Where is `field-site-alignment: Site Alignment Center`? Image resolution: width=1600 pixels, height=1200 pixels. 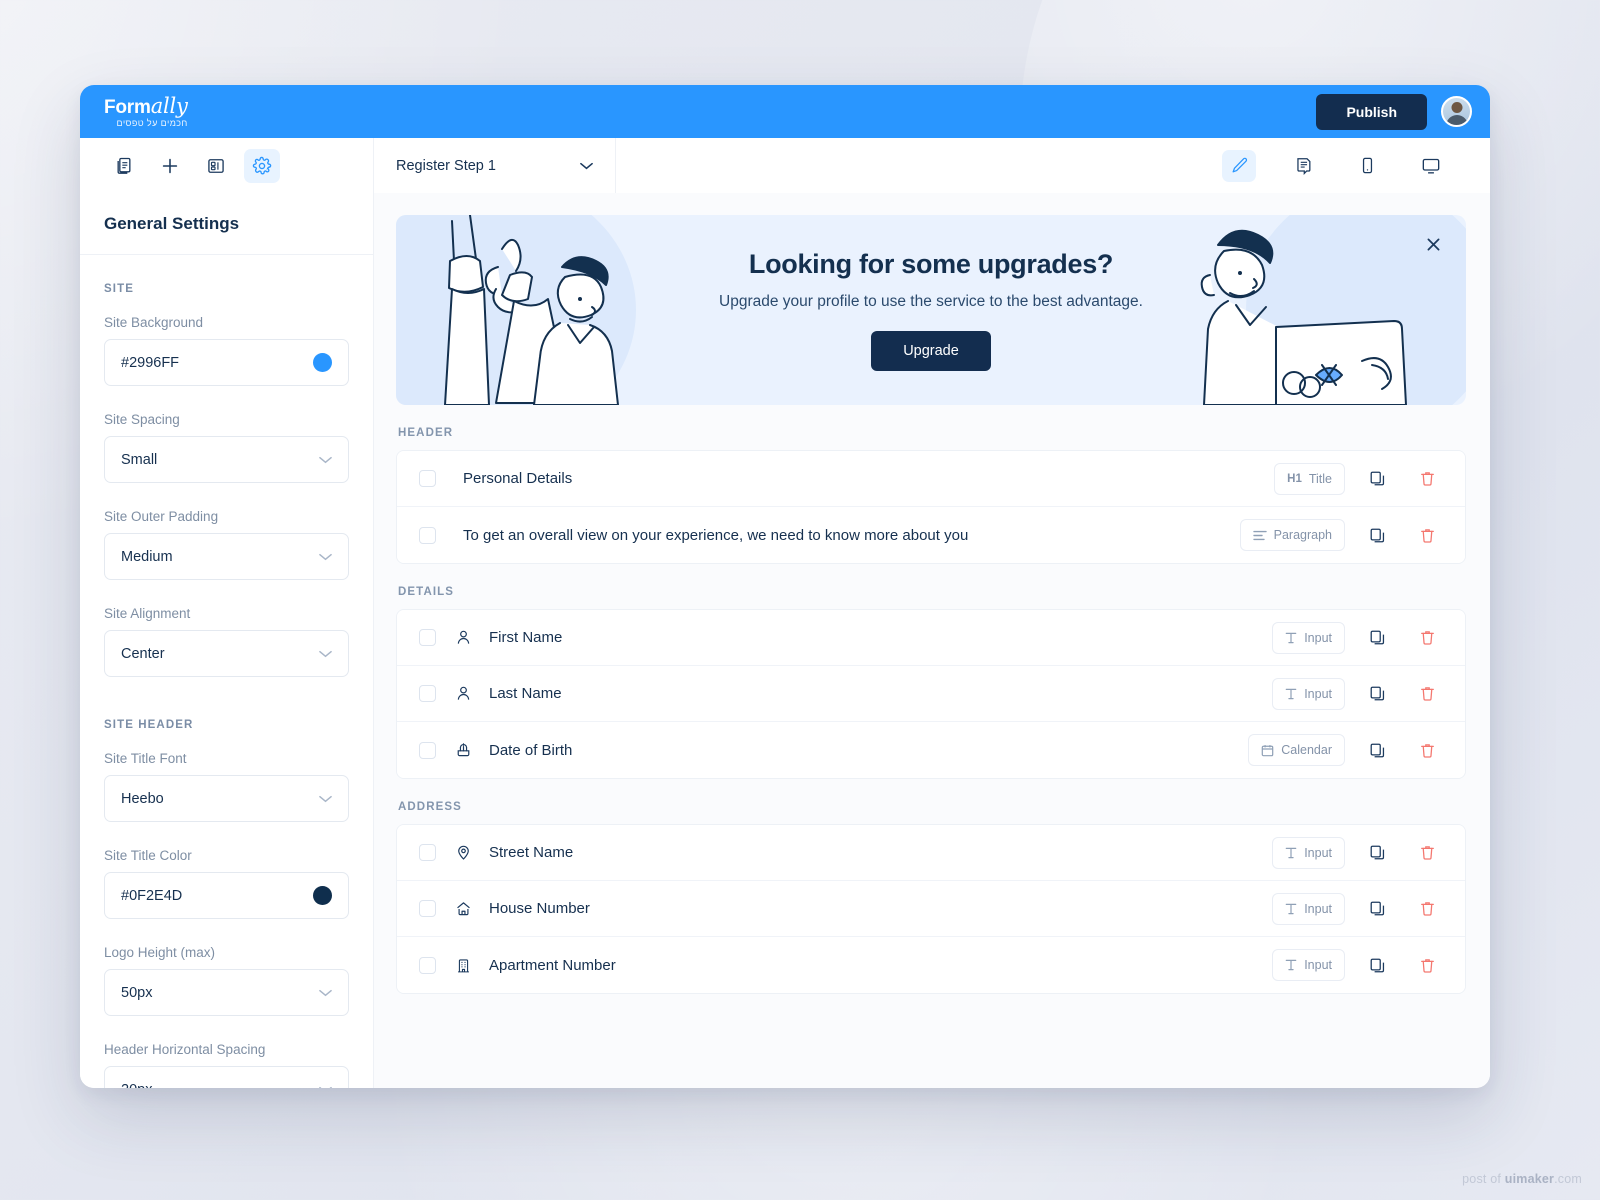 field-site-alignment: Site Alignment Center is located at coordinates (226, 641).